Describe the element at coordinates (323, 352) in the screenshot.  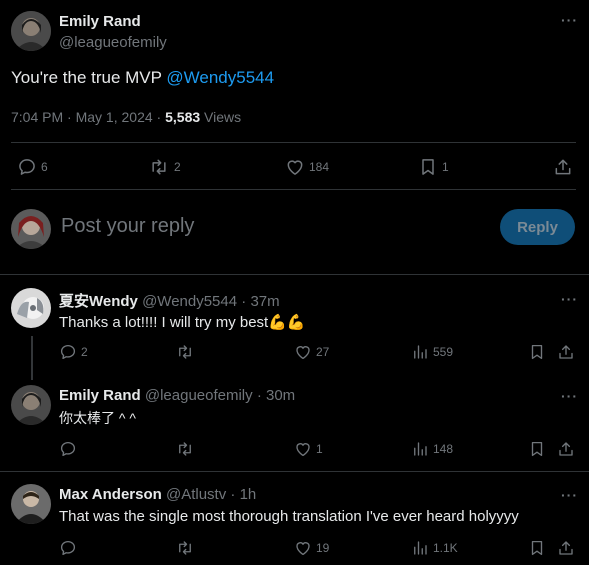
I see `like-count: 27` at that location.